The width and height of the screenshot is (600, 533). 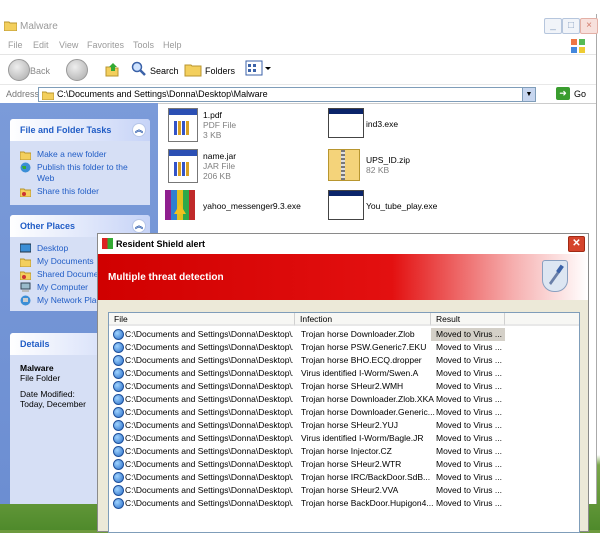 I want to click on jar-file-icon, so click(x=183, y=166).